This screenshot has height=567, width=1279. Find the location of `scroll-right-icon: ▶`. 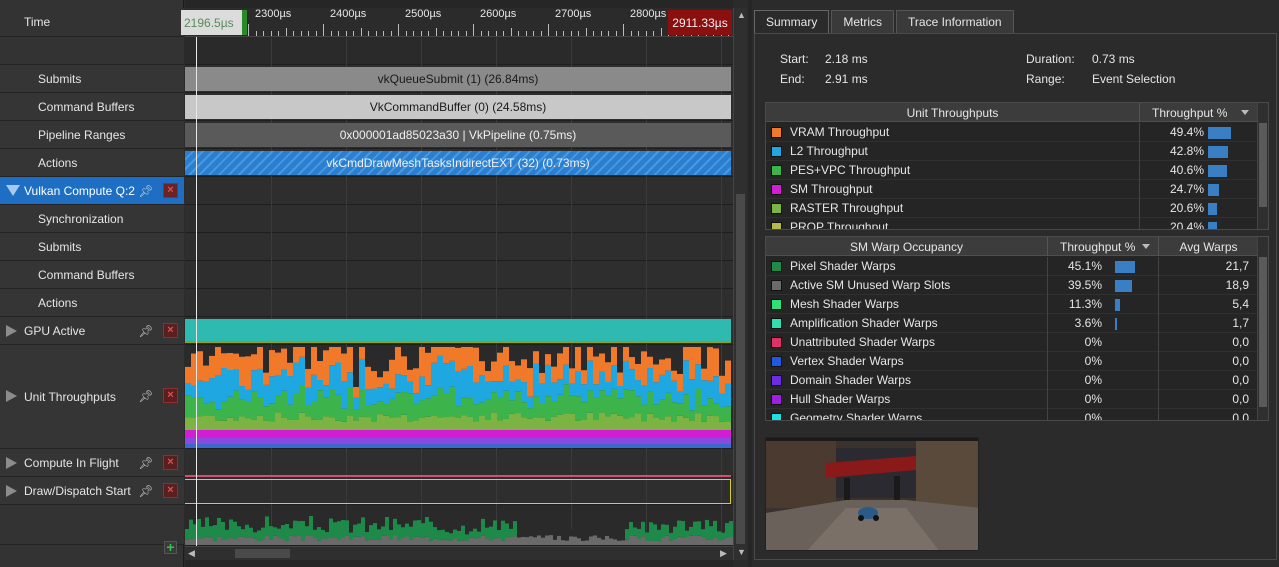

scroll-right-icon: ▶ is located at coordinates (723, 553).